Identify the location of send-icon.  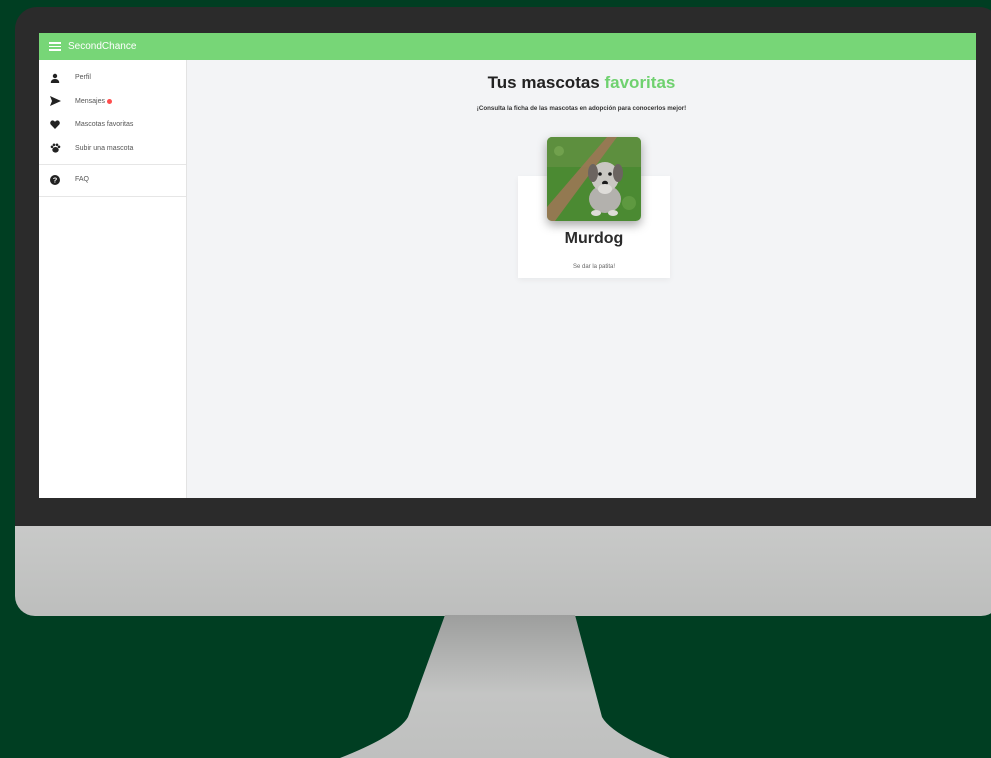
(55, 101).